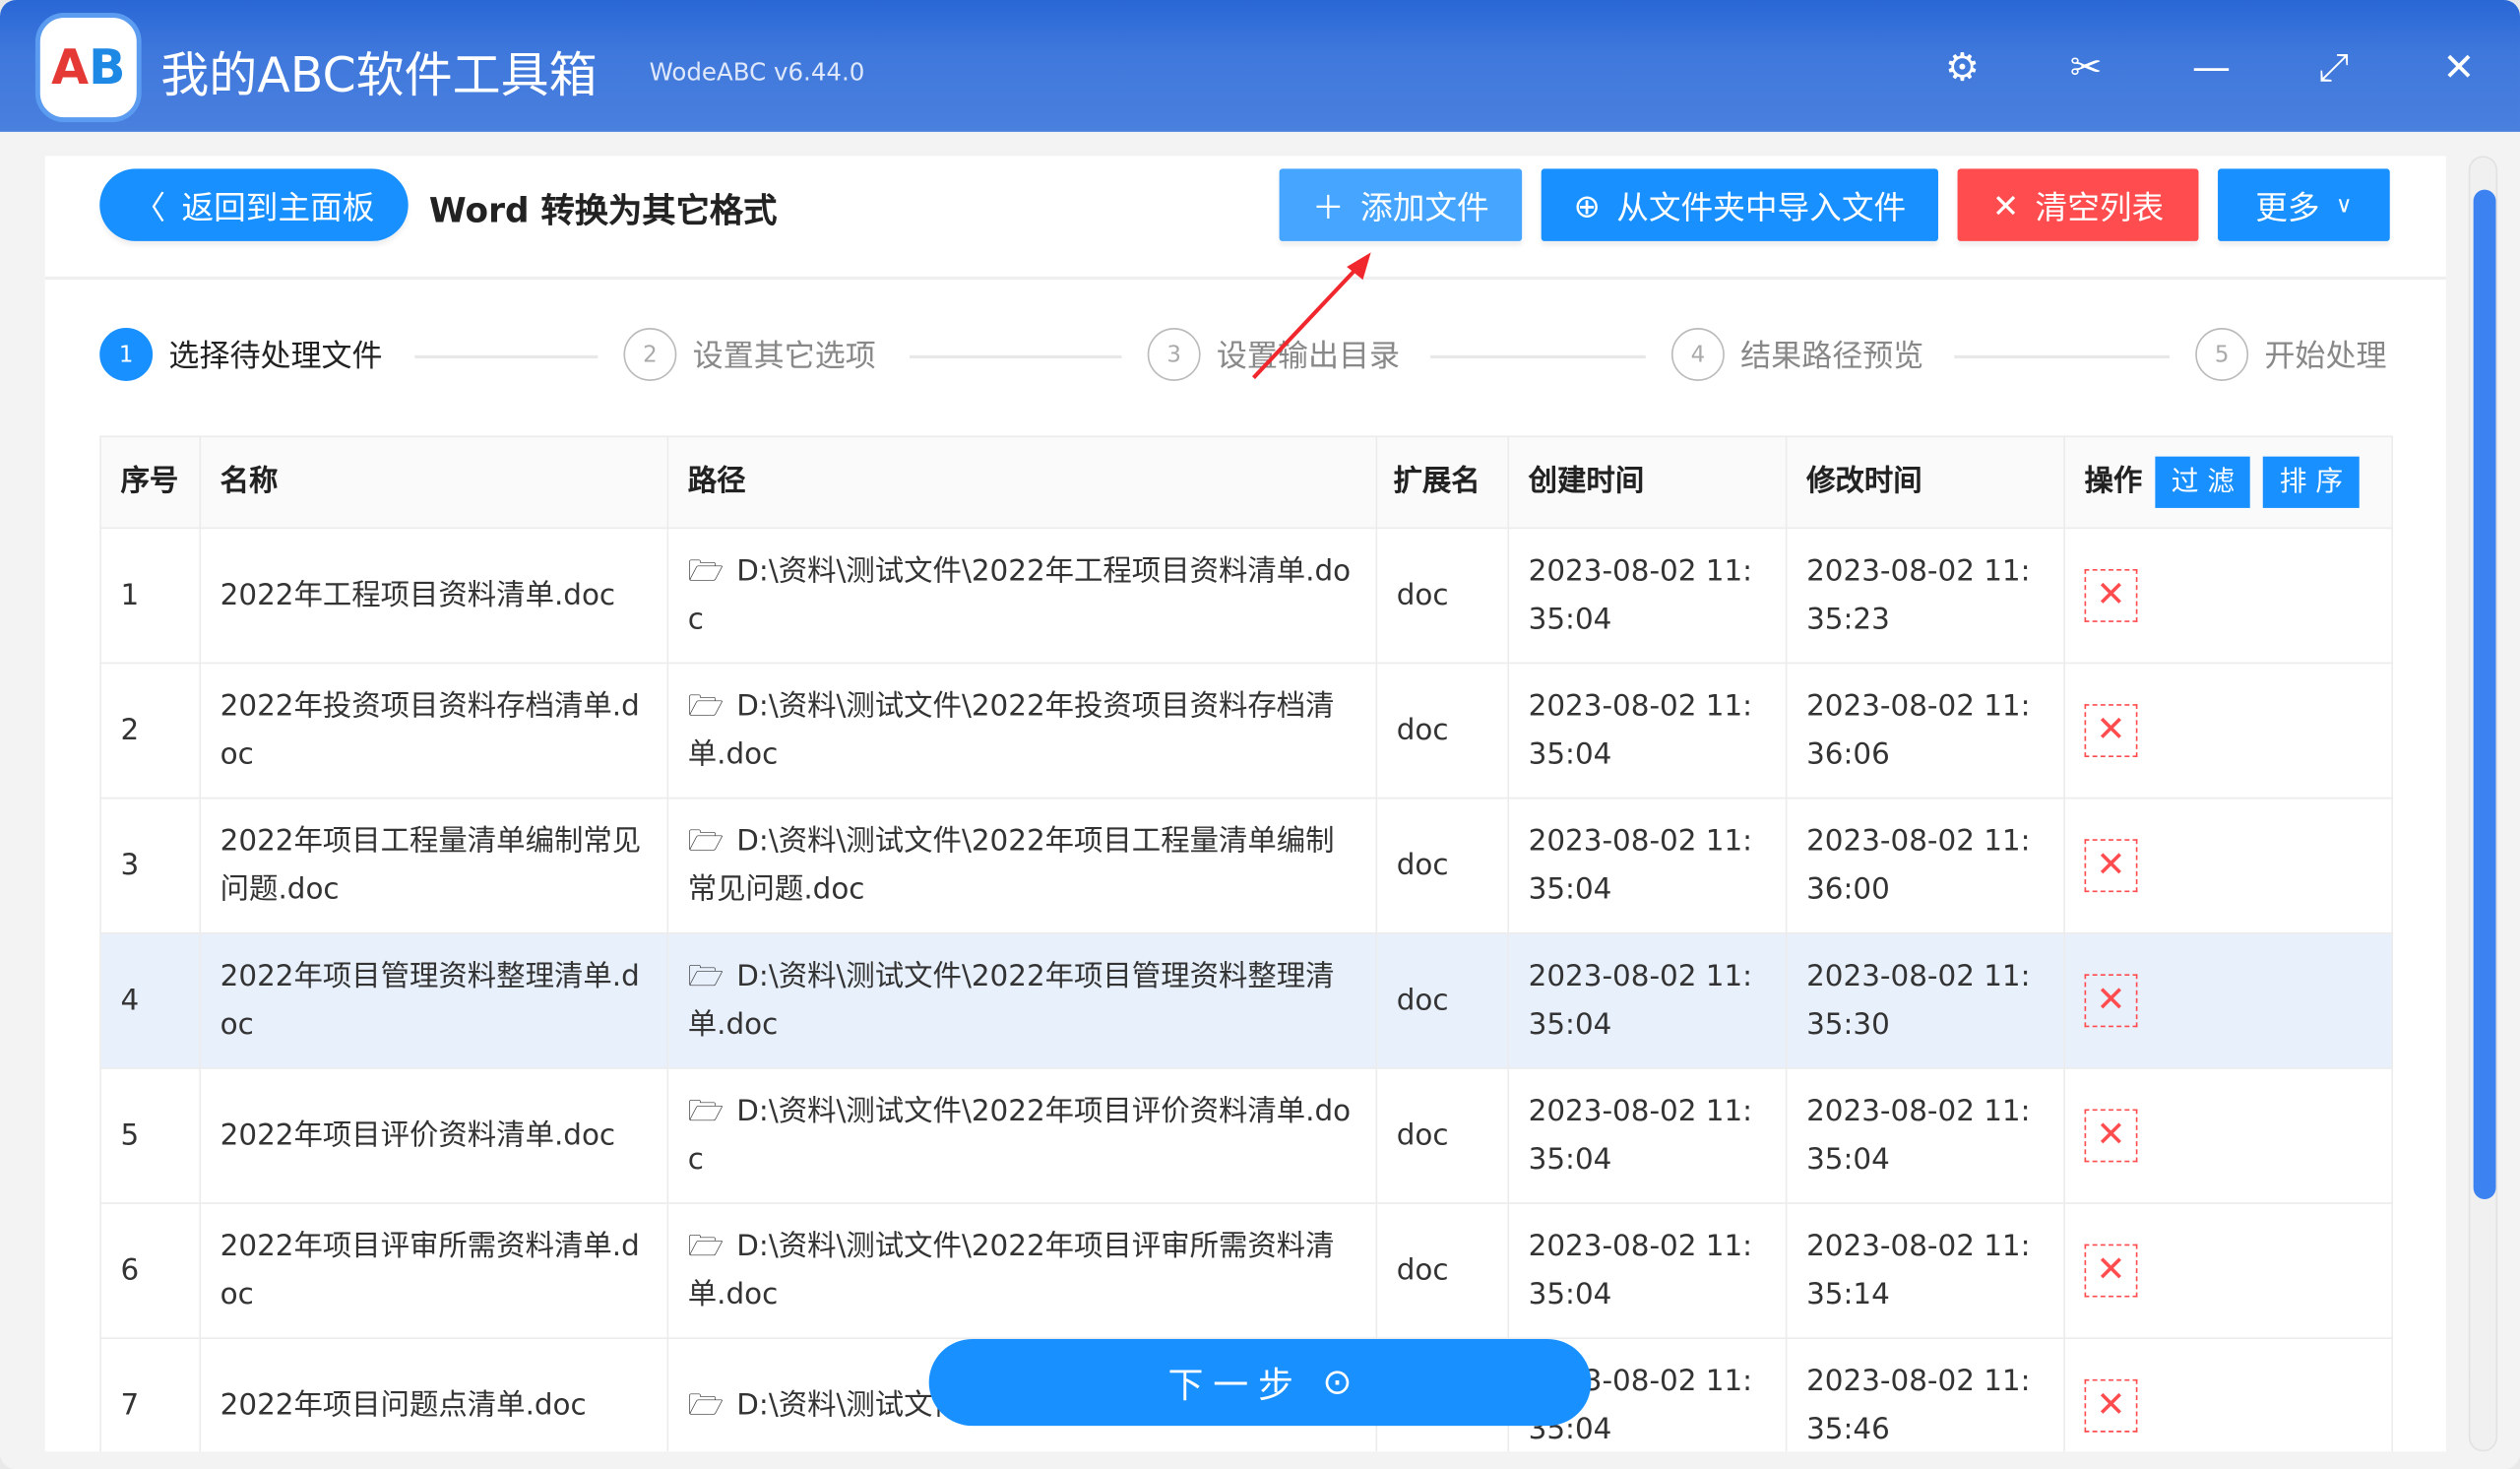 The height and width of the screenshot is (1469, 2520). Describe the element at coordinates (150, 1136) in the screenshot. I see `row-no: 5` at that location.